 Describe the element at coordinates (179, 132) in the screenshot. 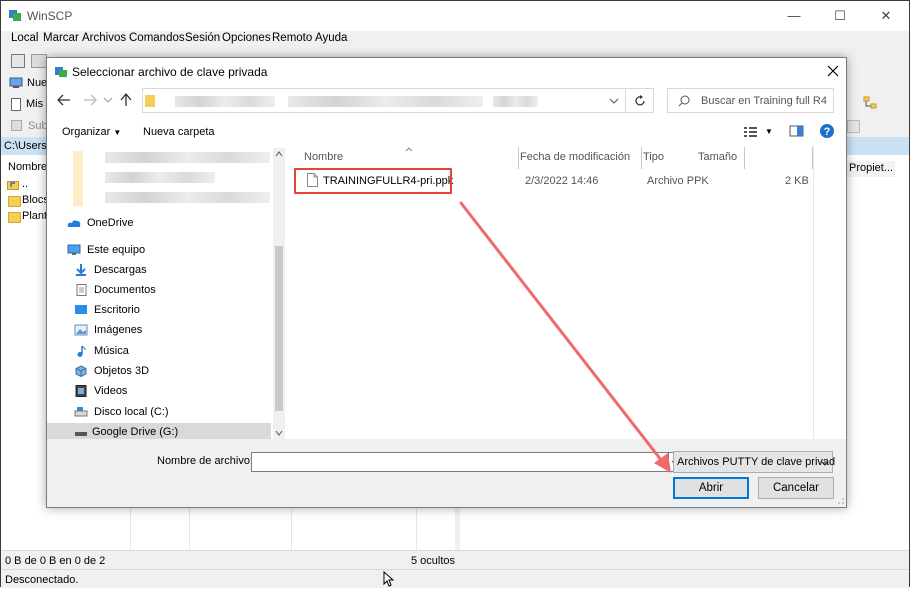

I see `new-folder-button: Nueva carpeta` at that location.